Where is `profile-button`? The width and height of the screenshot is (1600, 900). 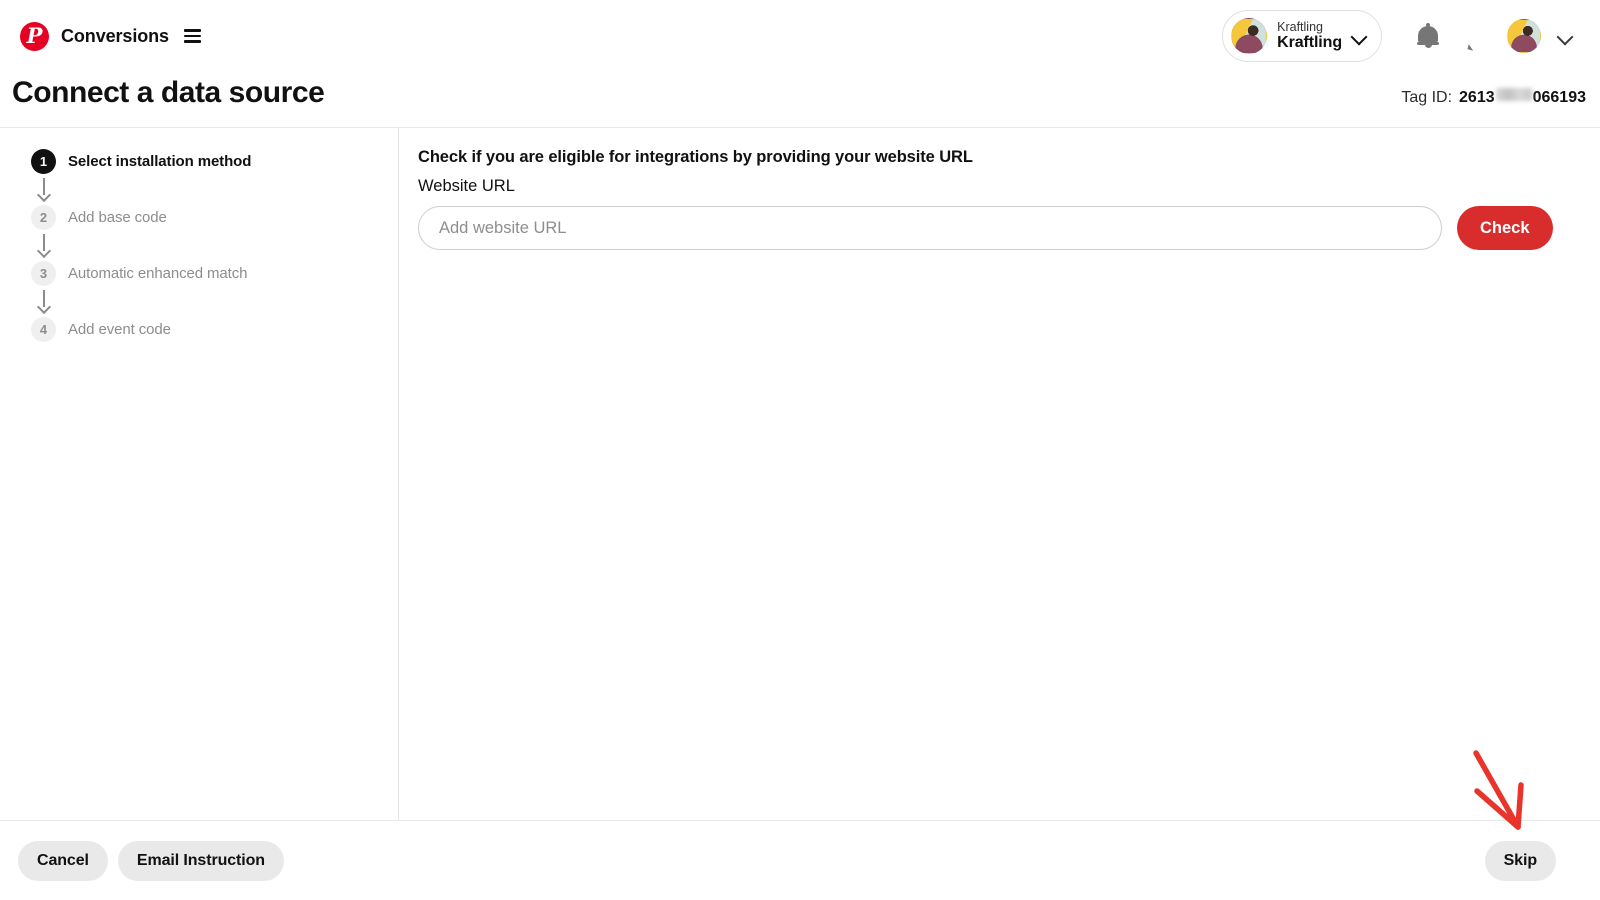 profile-button is located at coordinates (1524, 36).